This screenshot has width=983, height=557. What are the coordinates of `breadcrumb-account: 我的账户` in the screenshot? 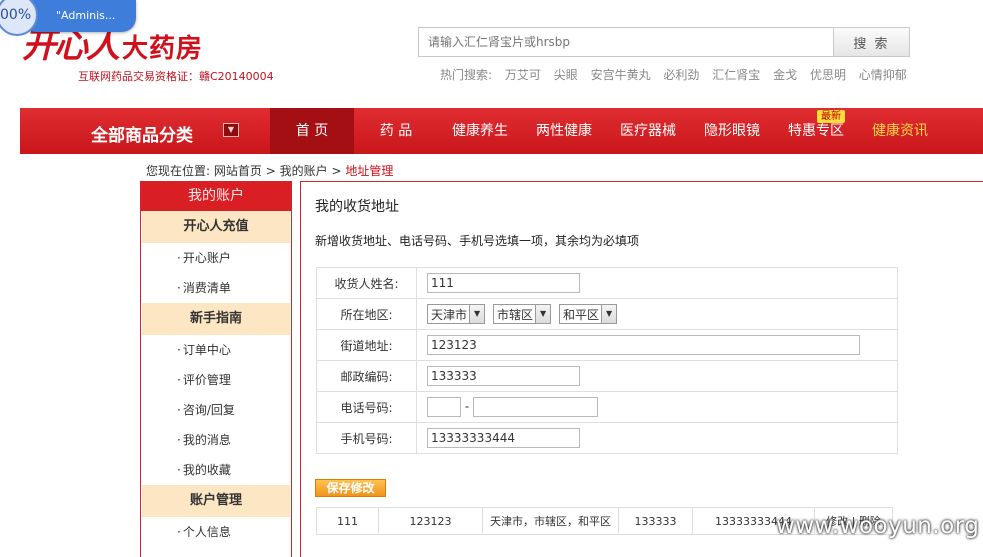 It's located at (304, 171).